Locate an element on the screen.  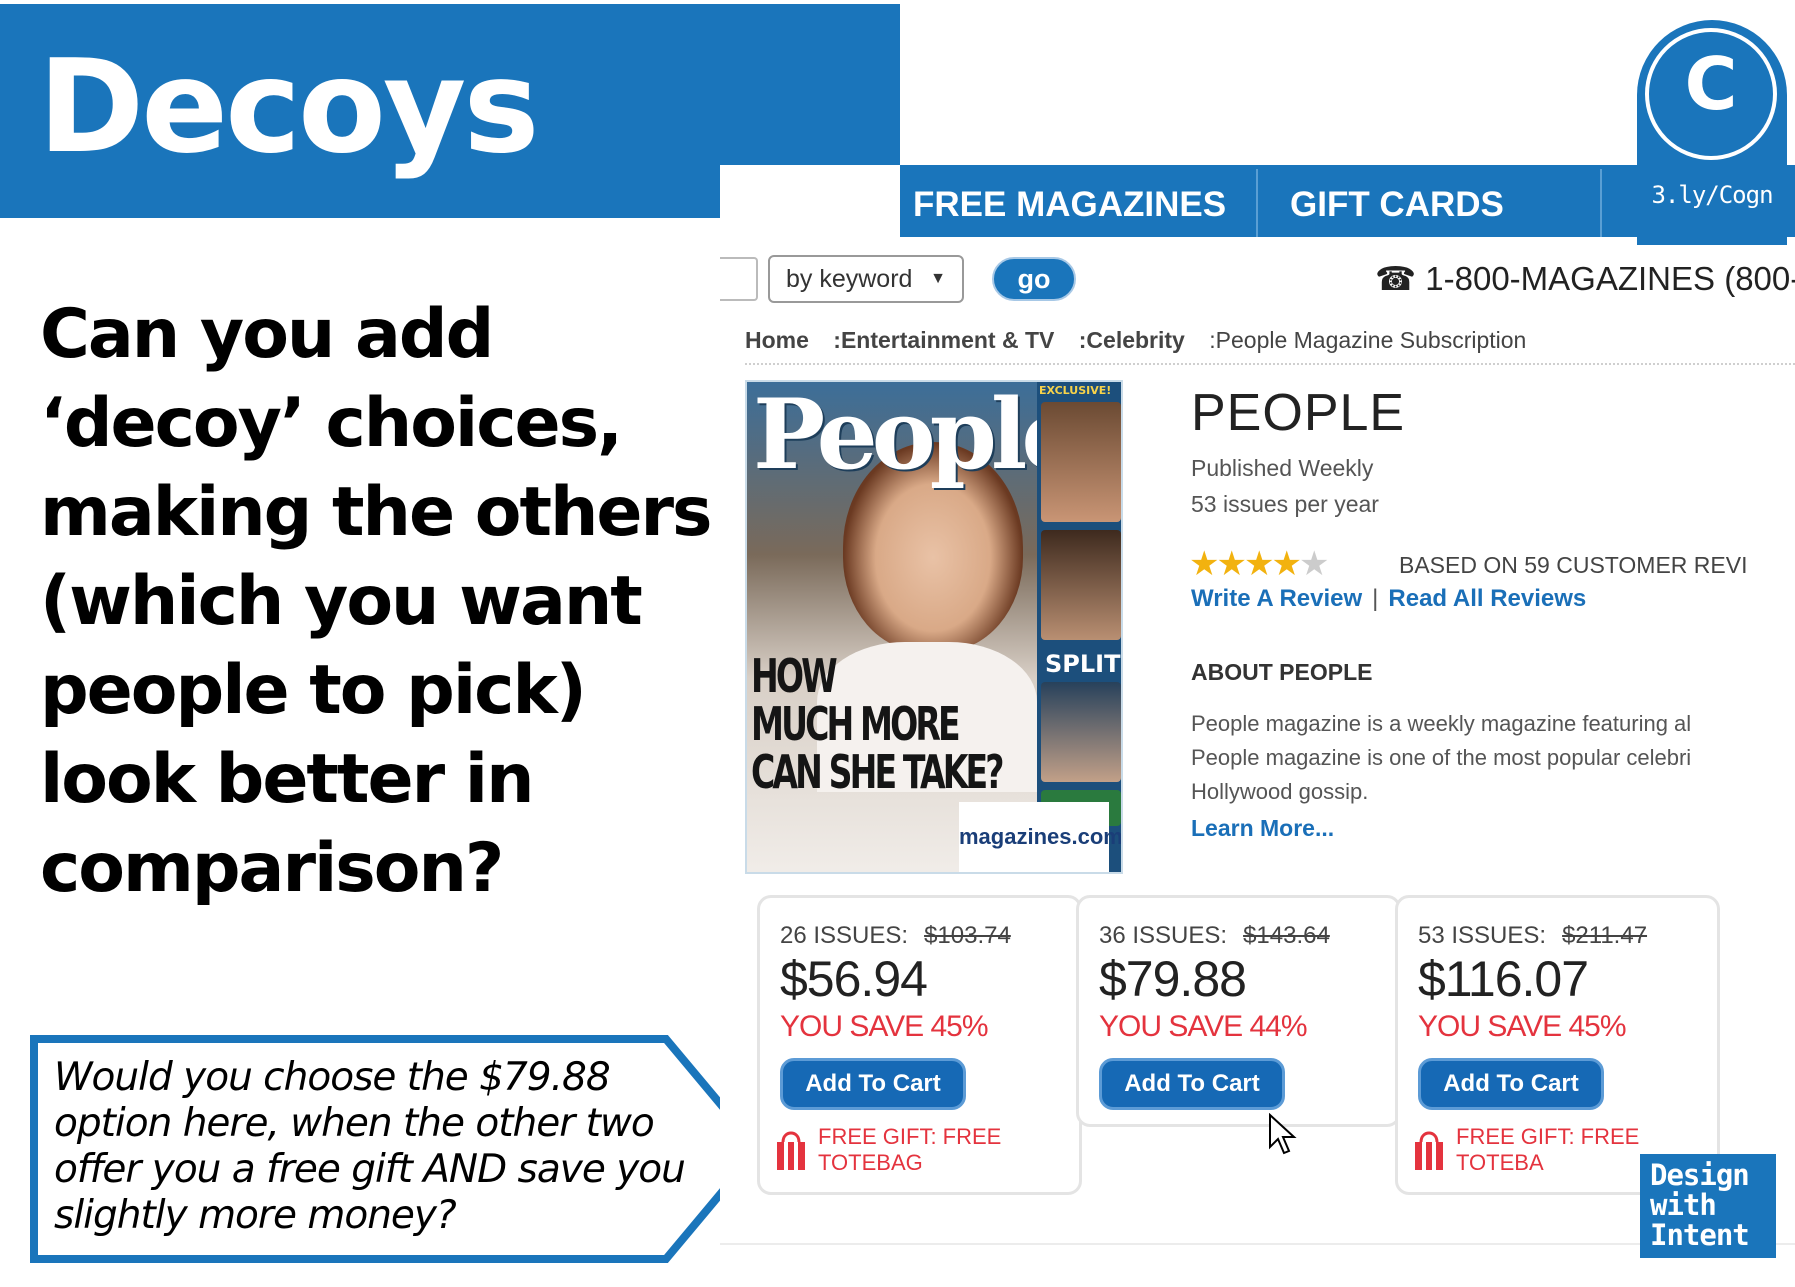
logo-line: Intent is located at coordinates (1700, 1235).